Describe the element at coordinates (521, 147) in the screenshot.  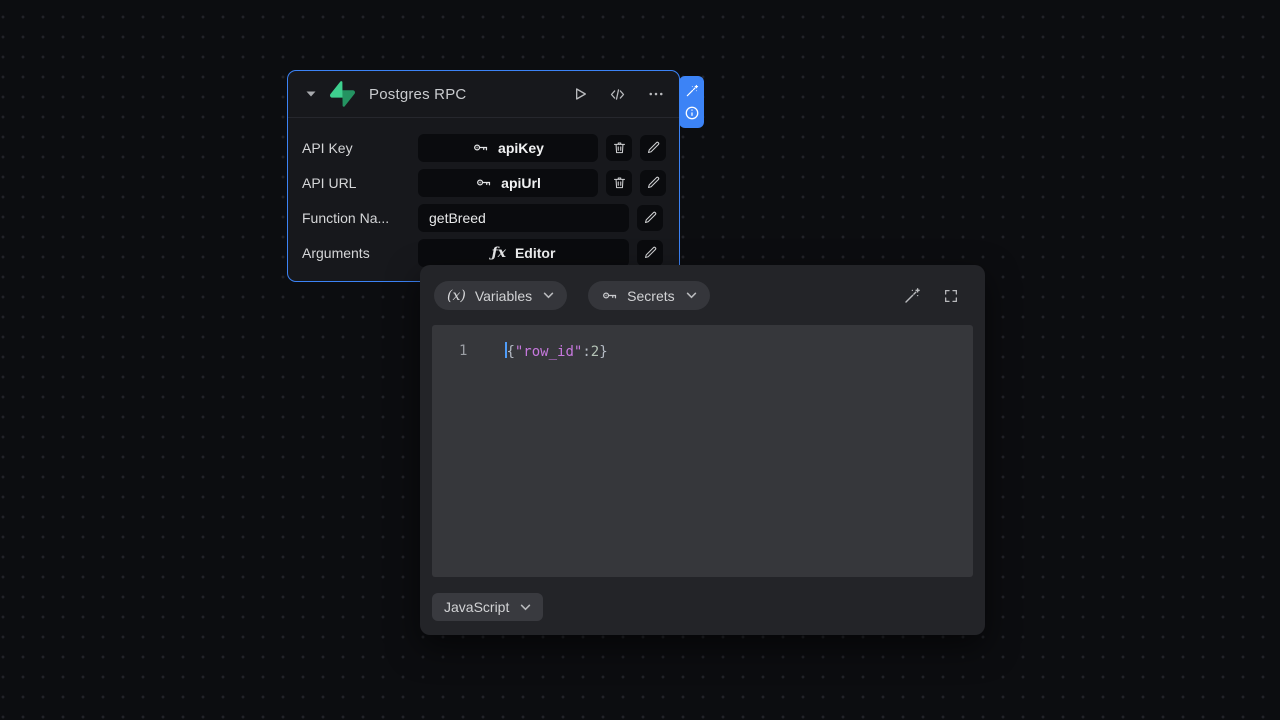
I see `api-key-value: apiKey` at that location.